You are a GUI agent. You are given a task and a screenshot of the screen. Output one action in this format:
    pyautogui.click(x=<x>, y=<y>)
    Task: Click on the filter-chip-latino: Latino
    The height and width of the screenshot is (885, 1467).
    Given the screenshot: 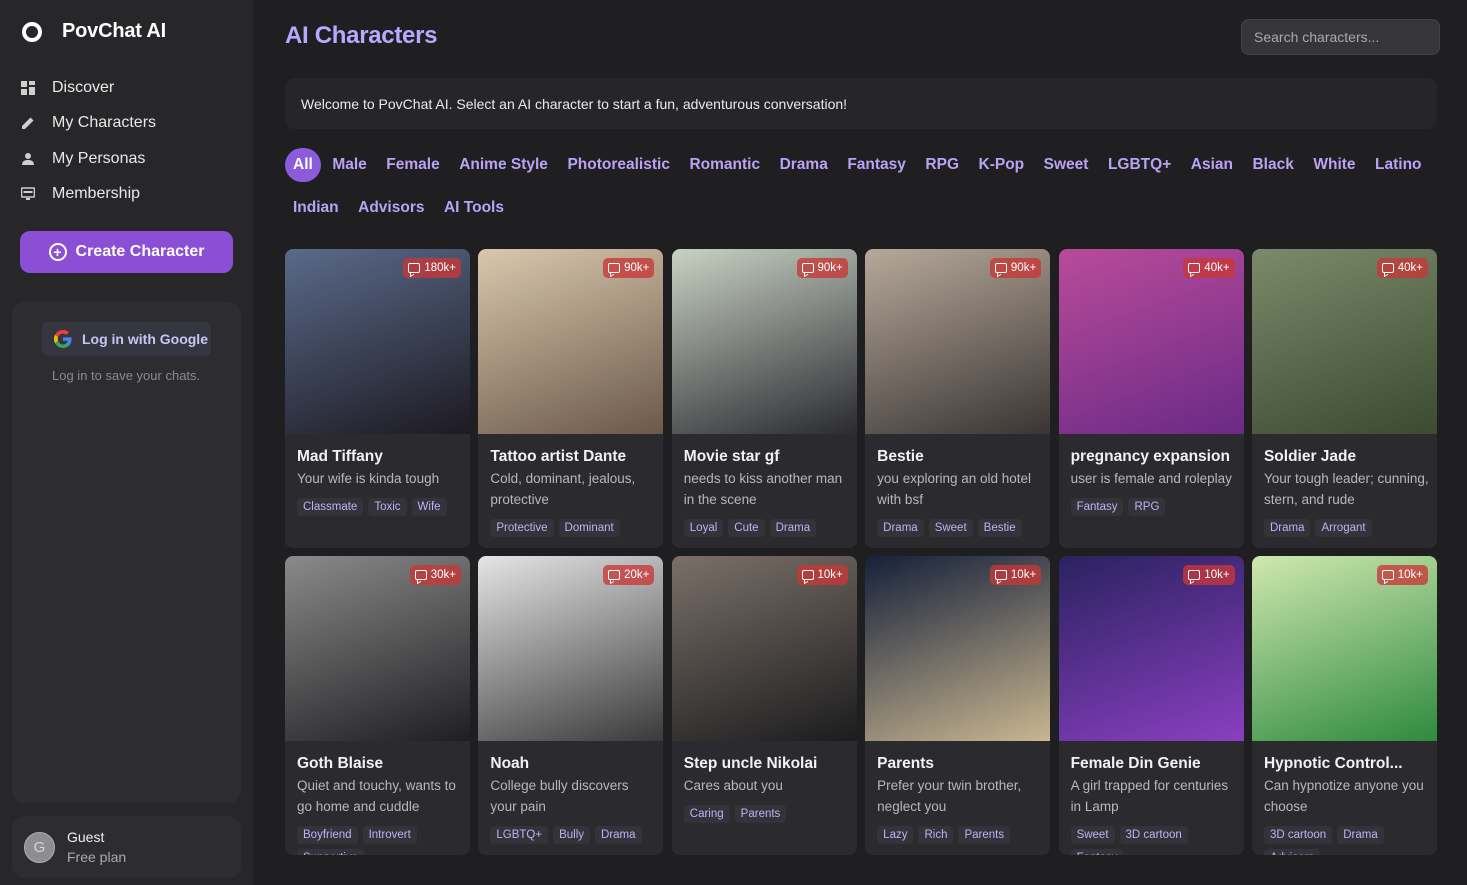 What is the action you would take?
    pyautogui.click(x=1398, y=165)
    